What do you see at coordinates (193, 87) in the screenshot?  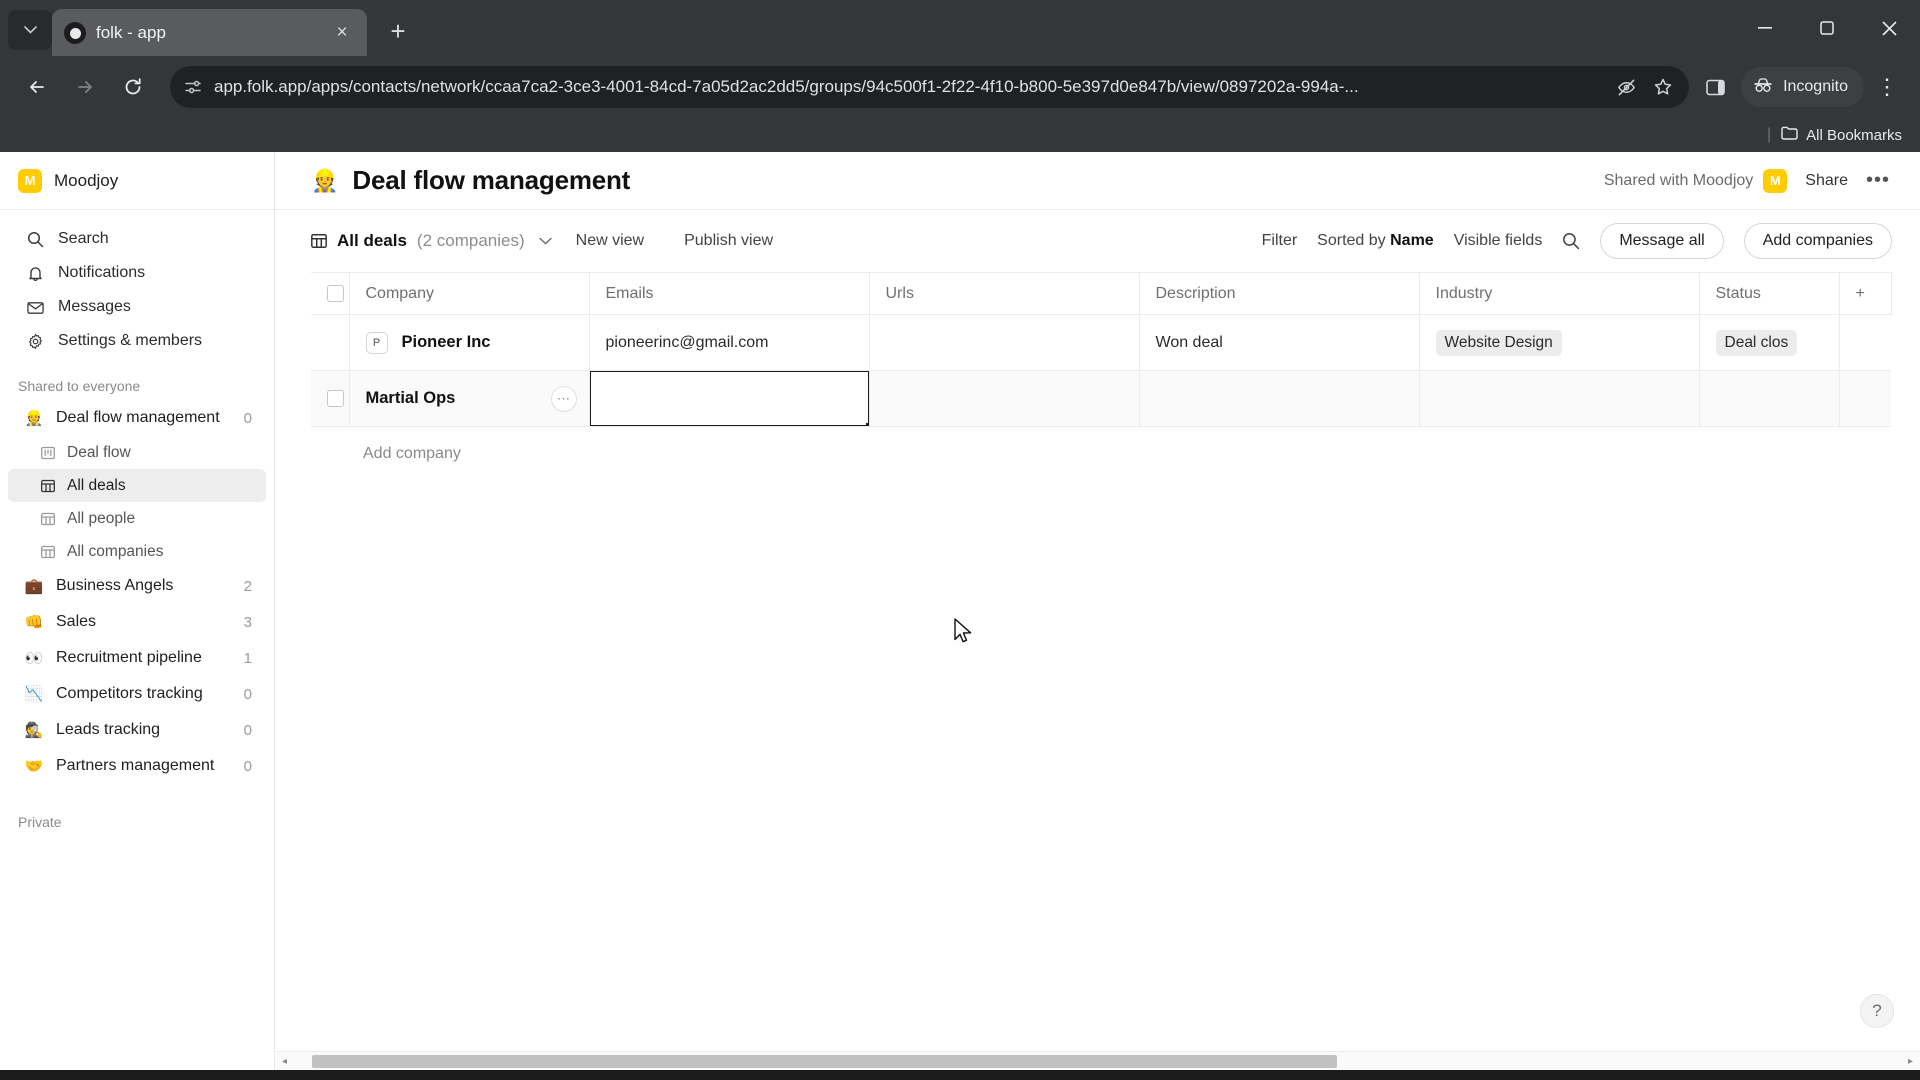 I see `site-settings-icon` at bounding box center [193, 87].